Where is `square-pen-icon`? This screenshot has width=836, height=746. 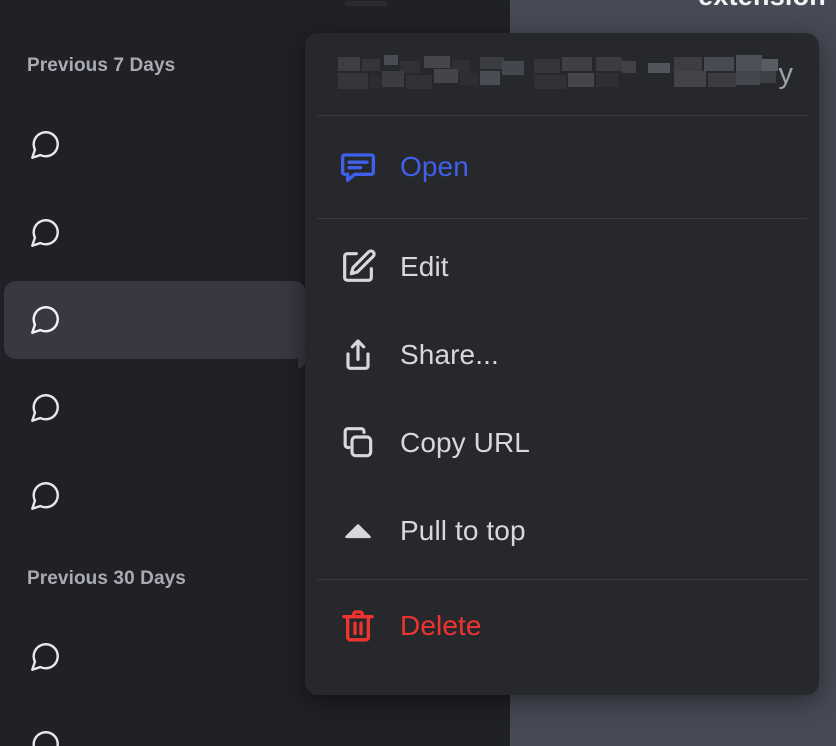 square-pen-icon is located at coordinates (361, 267).